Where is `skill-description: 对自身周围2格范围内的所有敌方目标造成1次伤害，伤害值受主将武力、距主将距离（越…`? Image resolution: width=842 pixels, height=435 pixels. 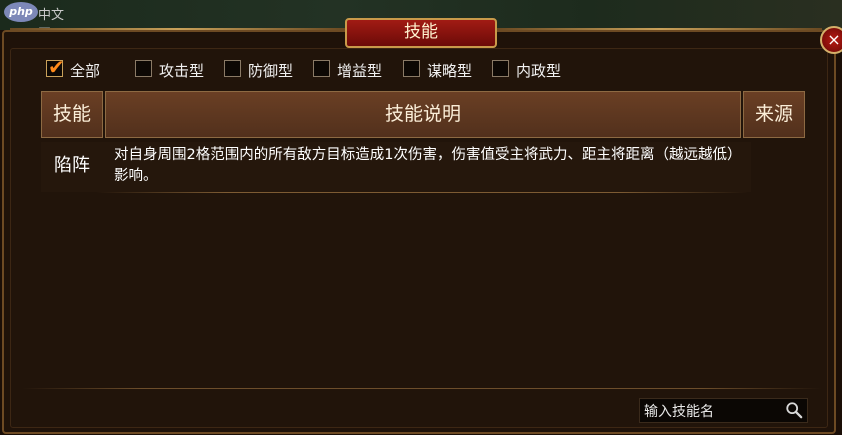 skill-description: 对自身周围2格范围内的所有敌方目标造成1次伤害，伤害值受主将武力、距主将距离（越… is located at coordinates (428, 165).